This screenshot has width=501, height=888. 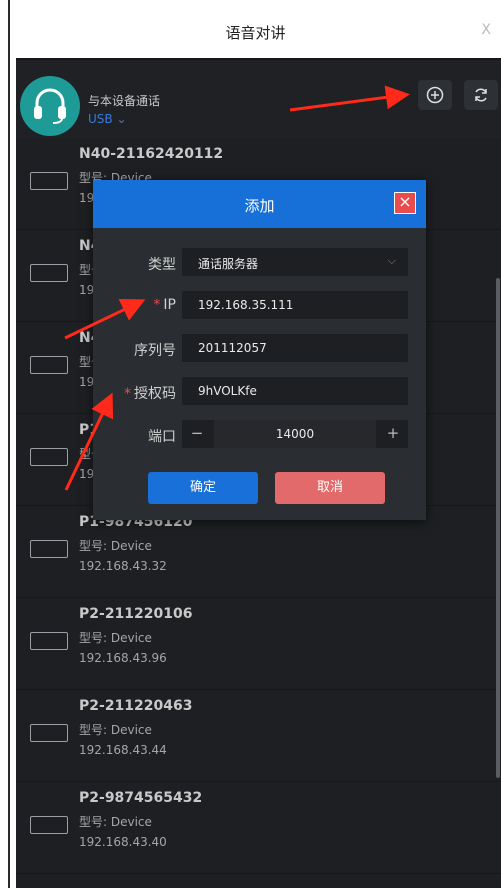 I want to click on title-bar: 语音对讲 X, so click(x=255, y=33).